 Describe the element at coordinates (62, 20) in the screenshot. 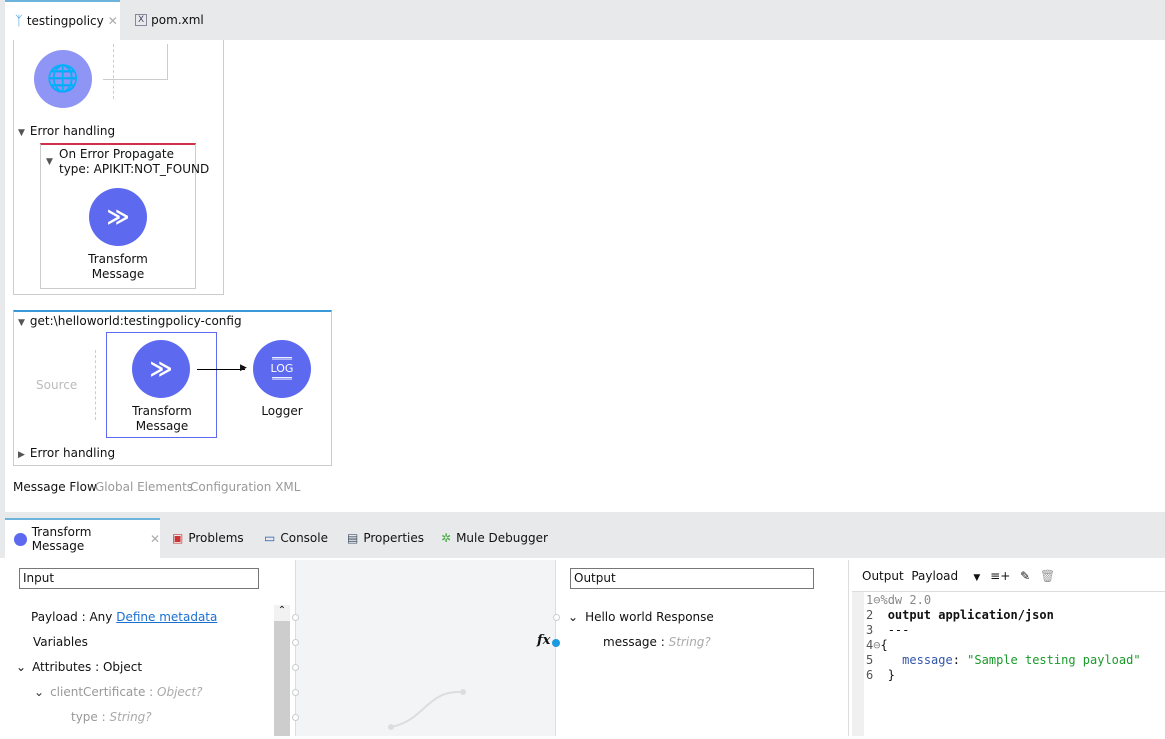

I see `tab-testingpolicy: ᛉ testingpolicy ✕` at that location.